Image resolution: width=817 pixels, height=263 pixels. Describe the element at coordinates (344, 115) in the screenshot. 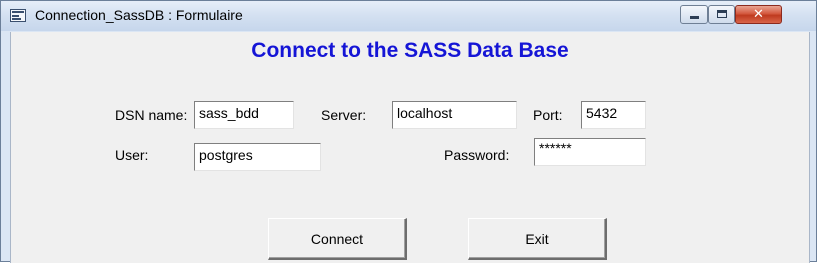

I see `server-label: Server:` at that location.